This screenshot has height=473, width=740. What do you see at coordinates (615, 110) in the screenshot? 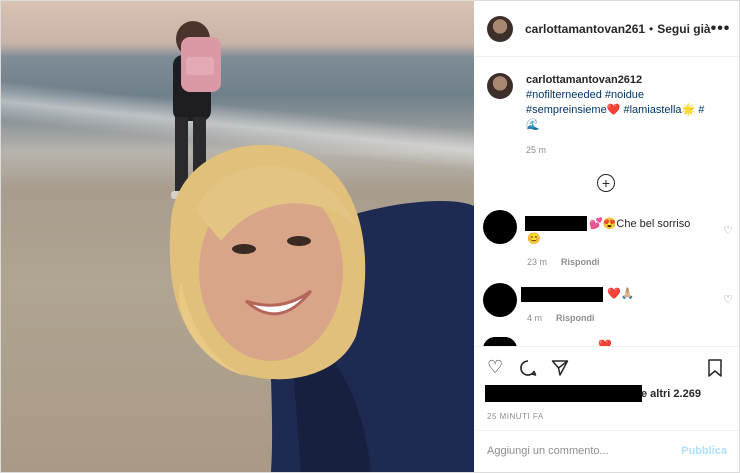
I see `caption-hashtags-line-2: #sempreinsieme❤️ #lamiastella🌟 #` at bounding box center [615, 110].